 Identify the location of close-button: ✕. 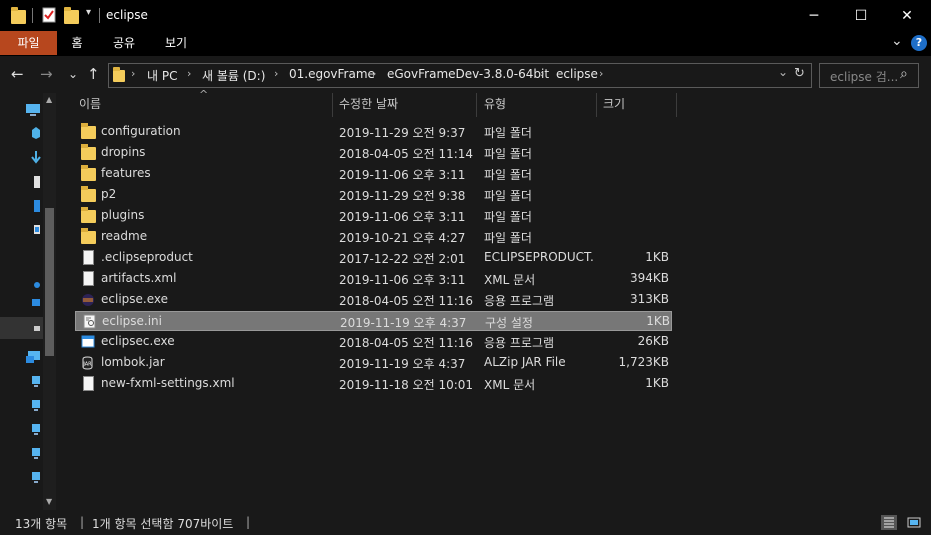
(907, 15).